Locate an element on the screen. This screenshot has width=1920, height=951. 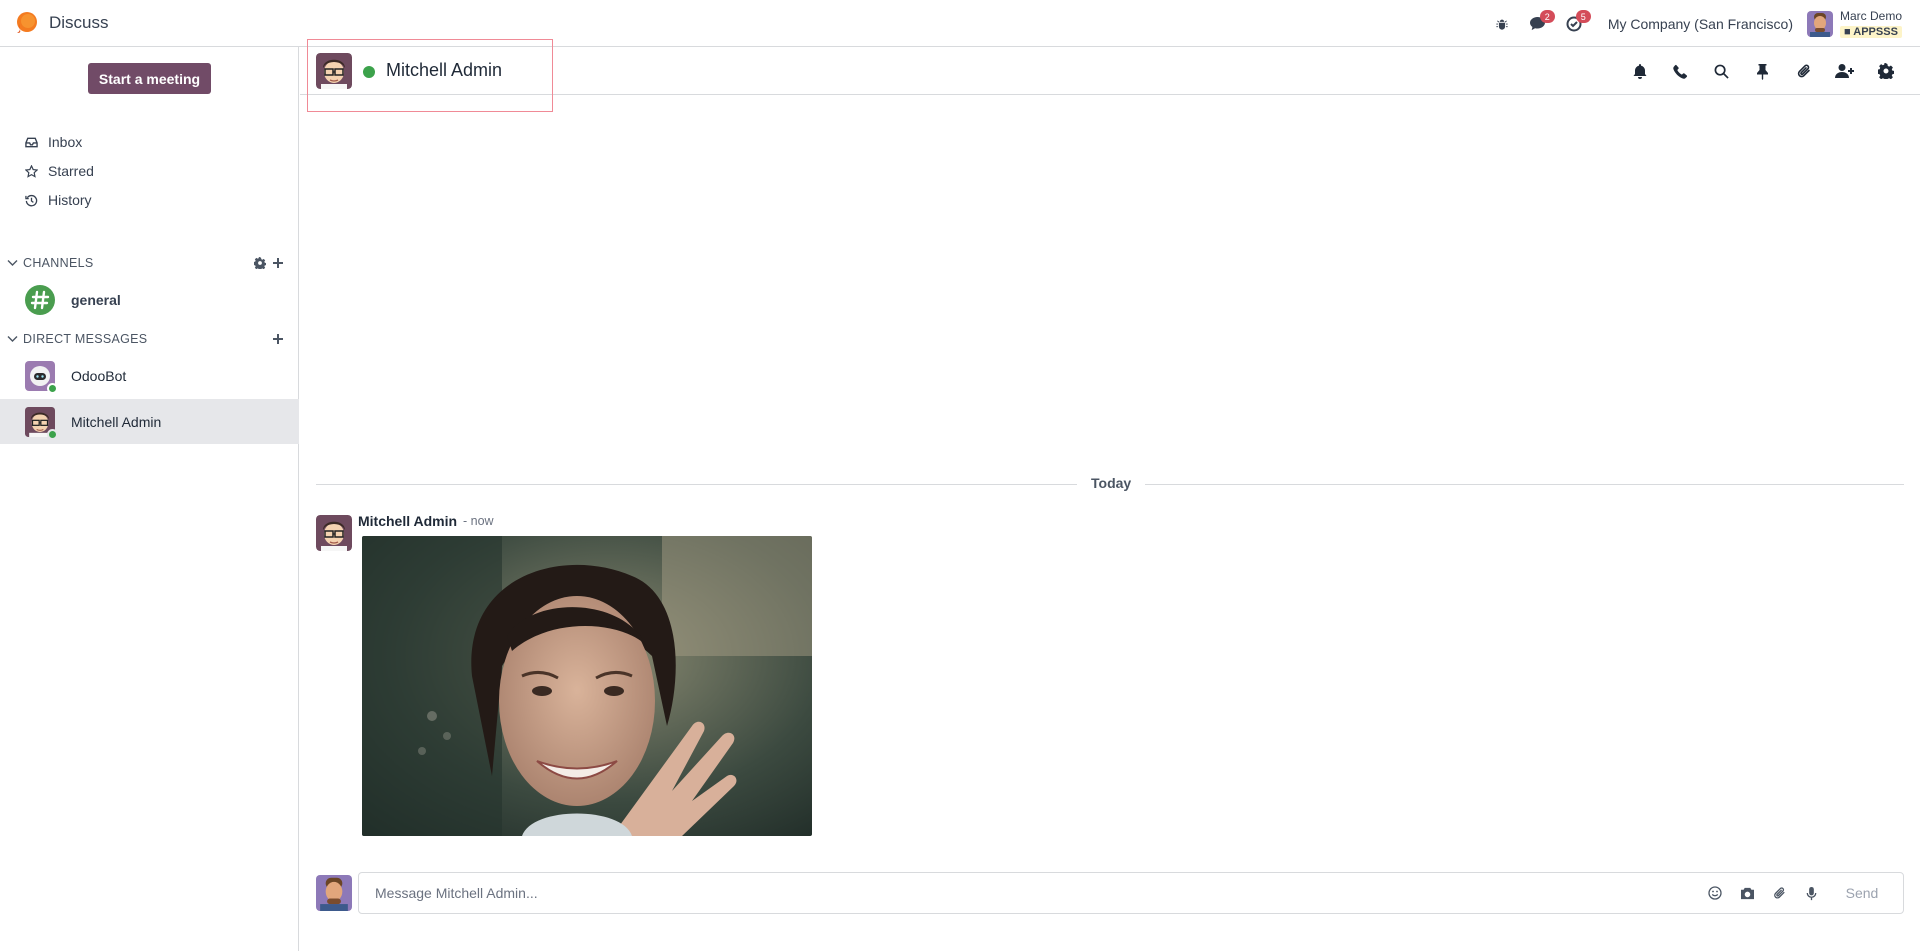
attach-file-button is located at coordinates (1779, 893).